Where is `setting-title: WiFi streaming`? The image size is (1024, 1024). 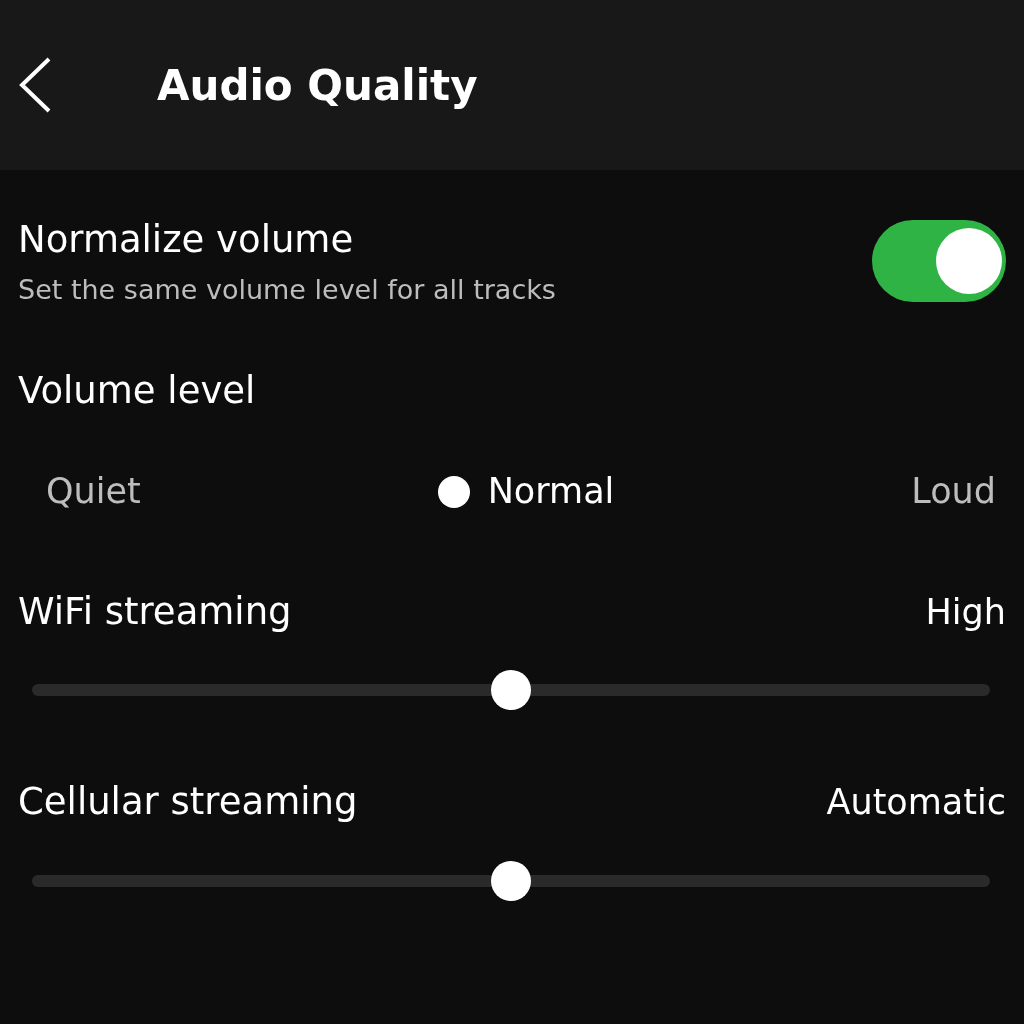 setting-title: WiFi streaming is located at coordinates (155, 612).